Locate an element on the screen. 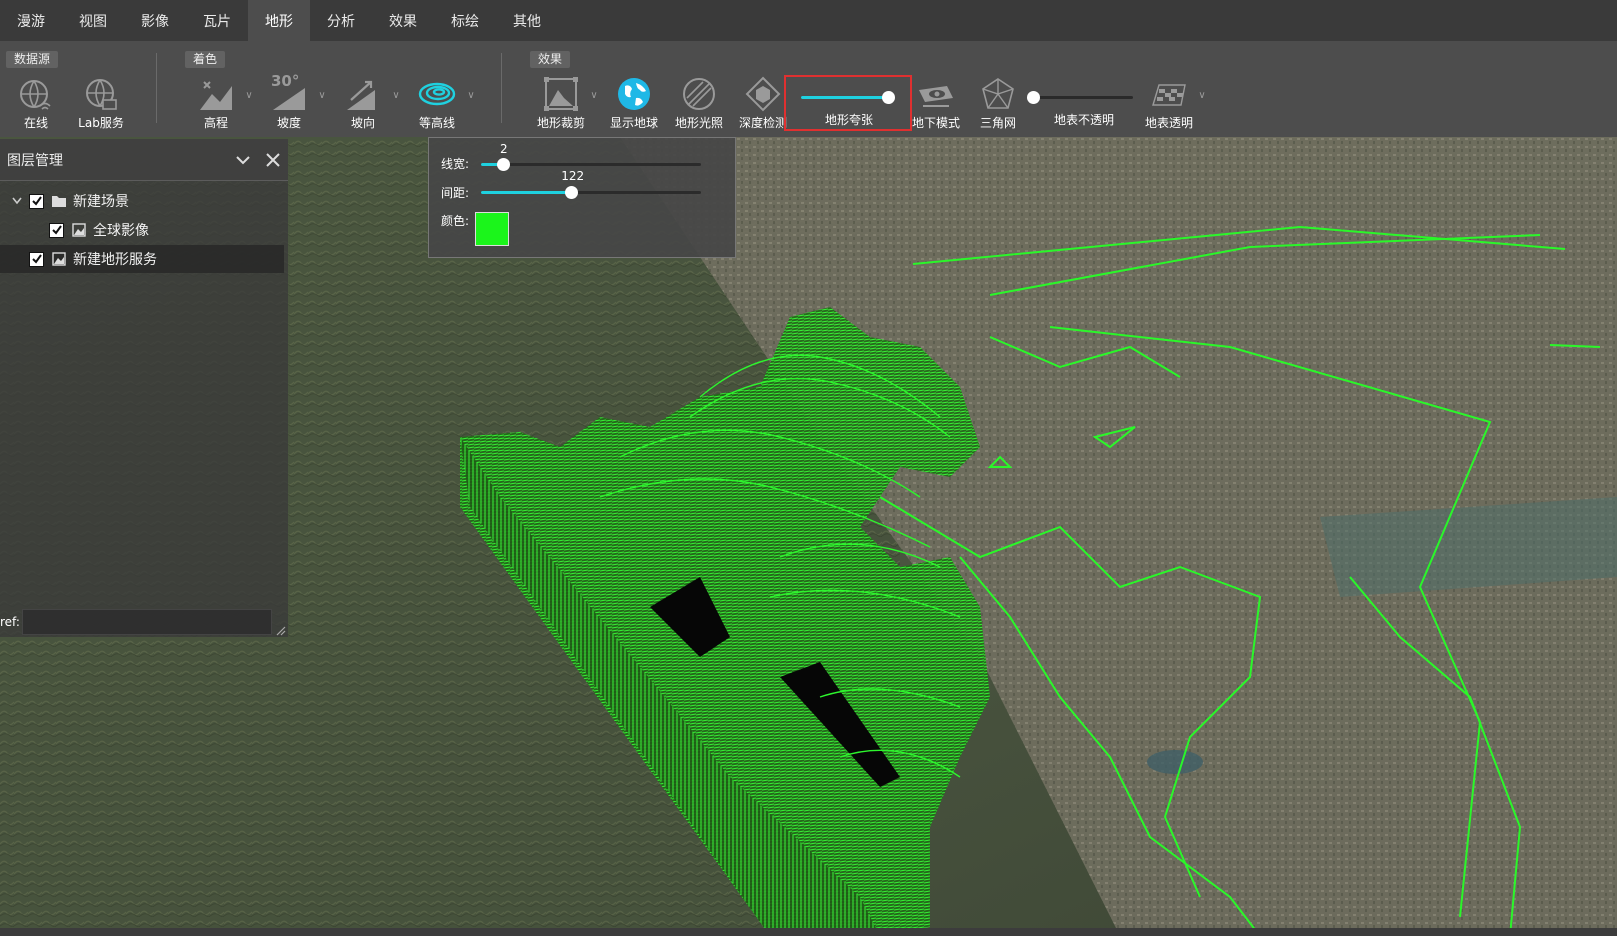  group-title-datasource: 数据源 is located at coordinates (32, 59).